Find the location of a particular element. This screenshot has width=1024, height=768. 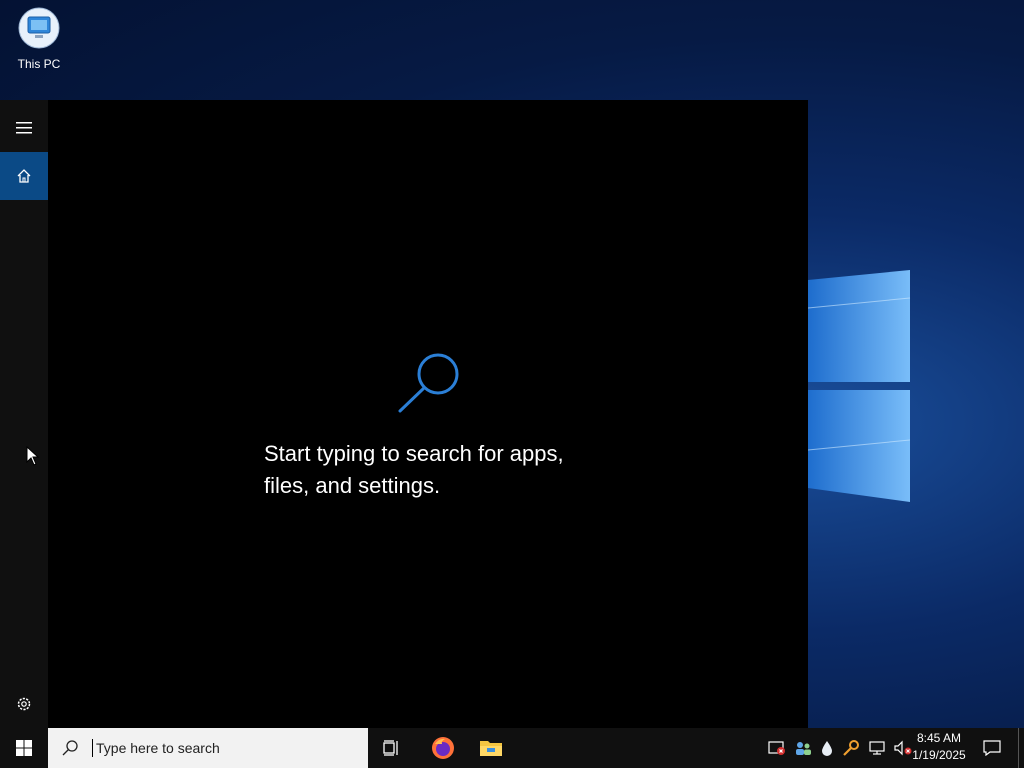

folder-icon is located at coordinates (491, 748).